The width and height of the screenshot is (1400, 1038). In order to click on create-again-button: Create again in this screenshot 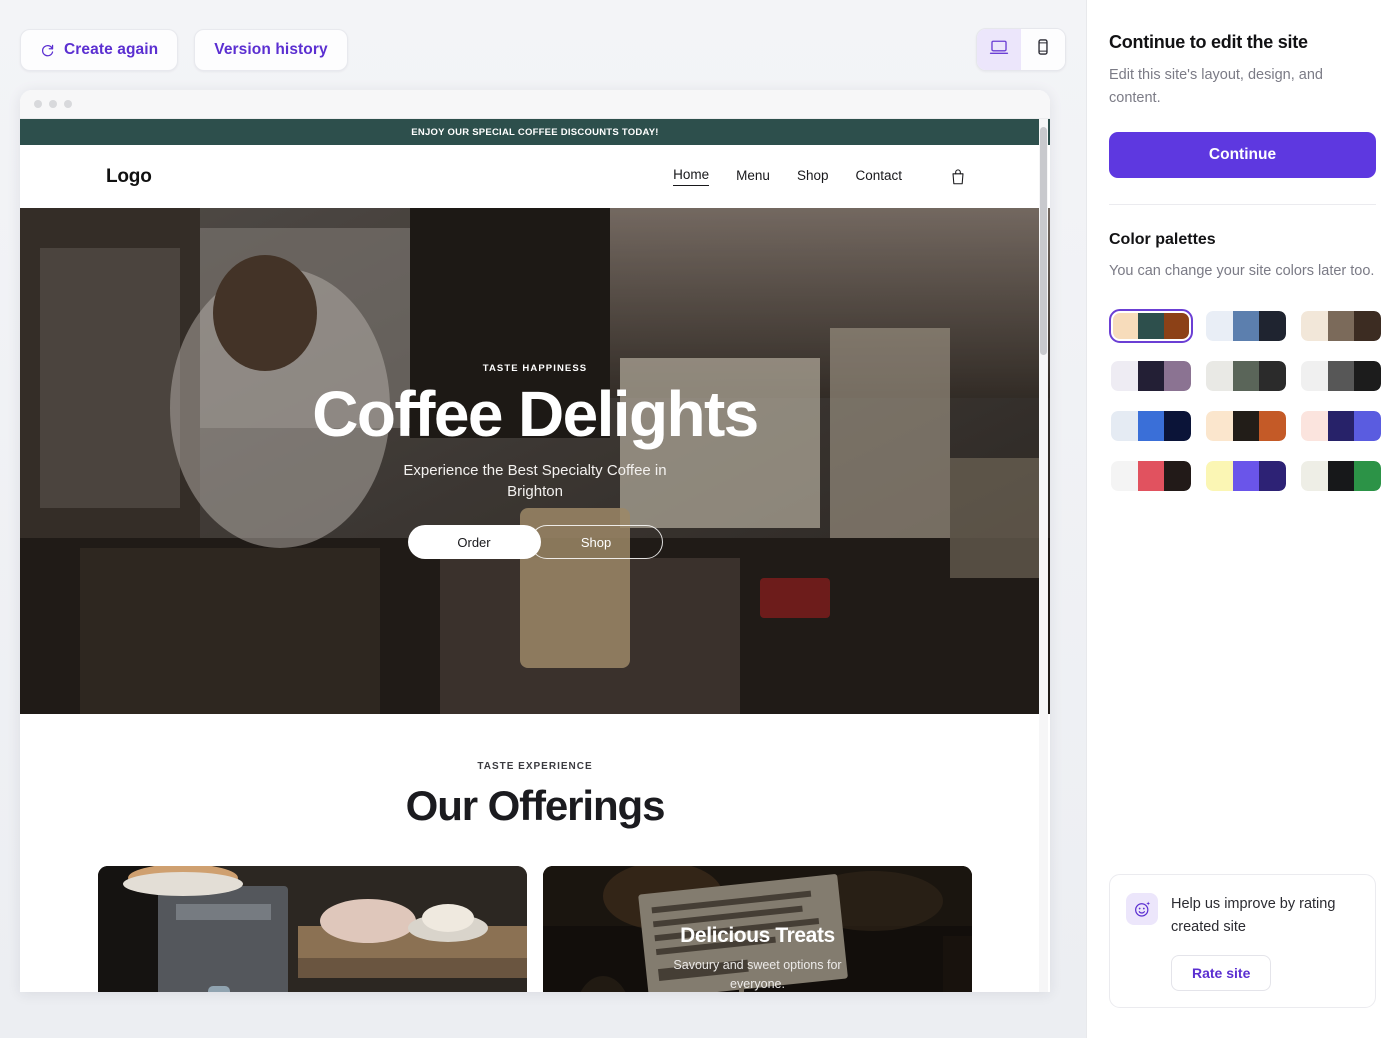, I will do `click(99, 50)`.